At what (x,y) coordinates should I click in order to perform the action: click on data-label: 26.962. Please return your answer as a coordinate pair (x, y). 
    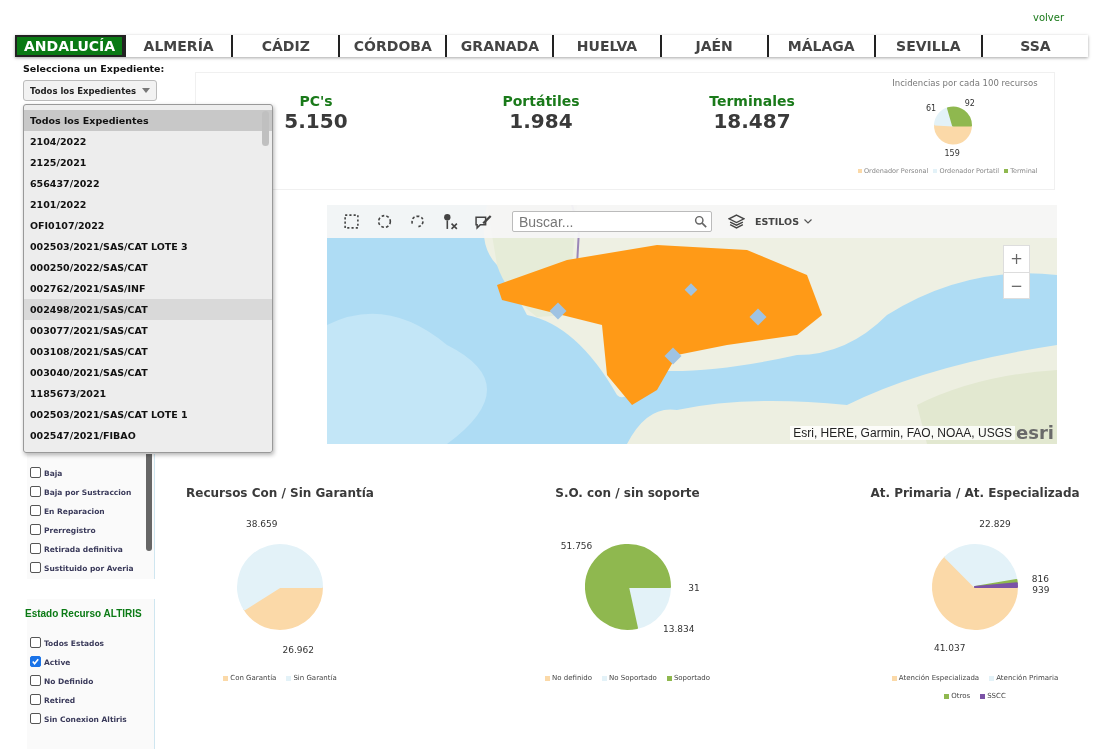
    Looking at the image, I should click on (298, 650).